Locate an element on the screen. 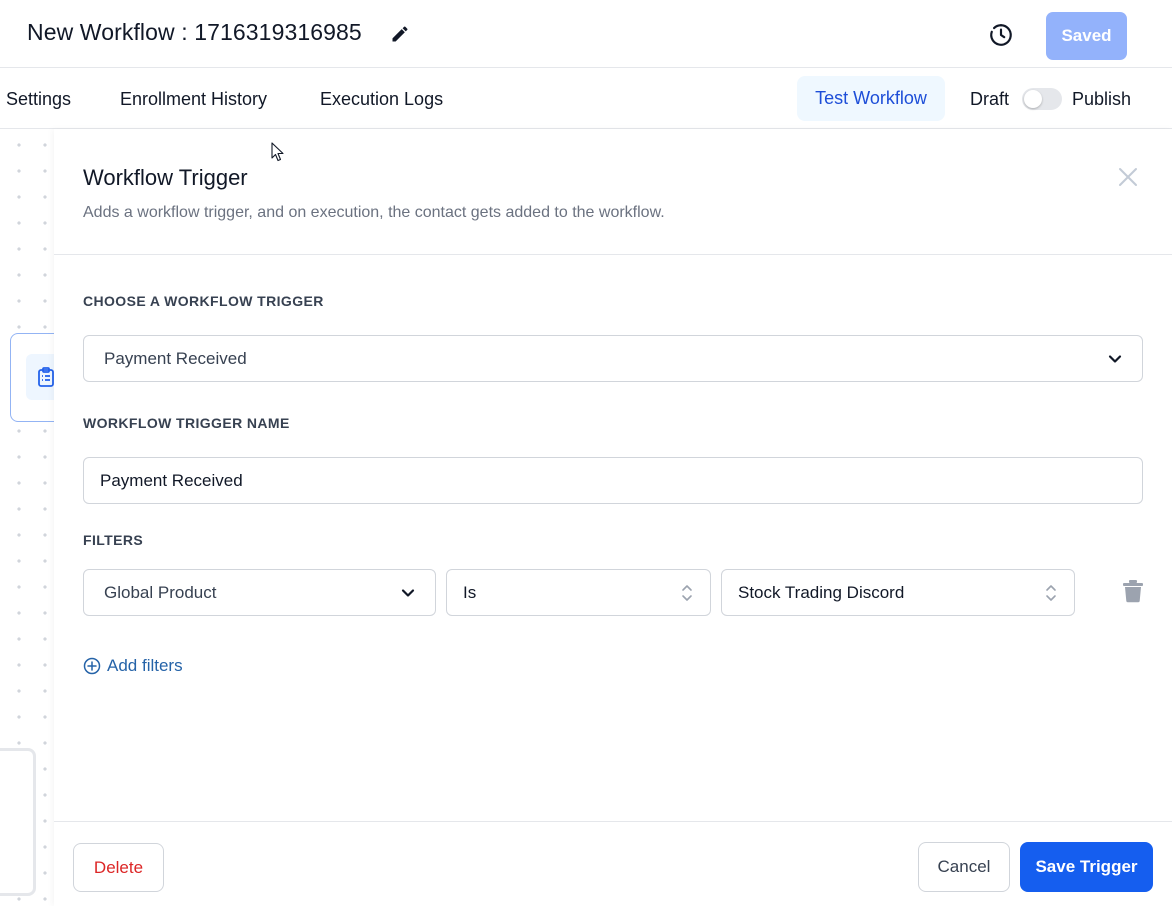 This screenshot has width=1172, height=906. filters-section-label: FILTERS is located at coordinates (113, 540).